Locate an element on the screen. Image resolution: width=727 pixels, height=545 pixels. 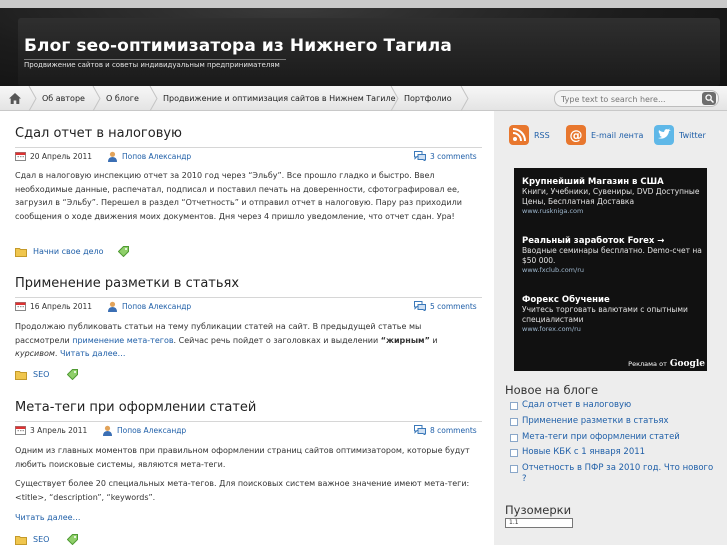
email-icon: @ is located at coordinates (576, 135).